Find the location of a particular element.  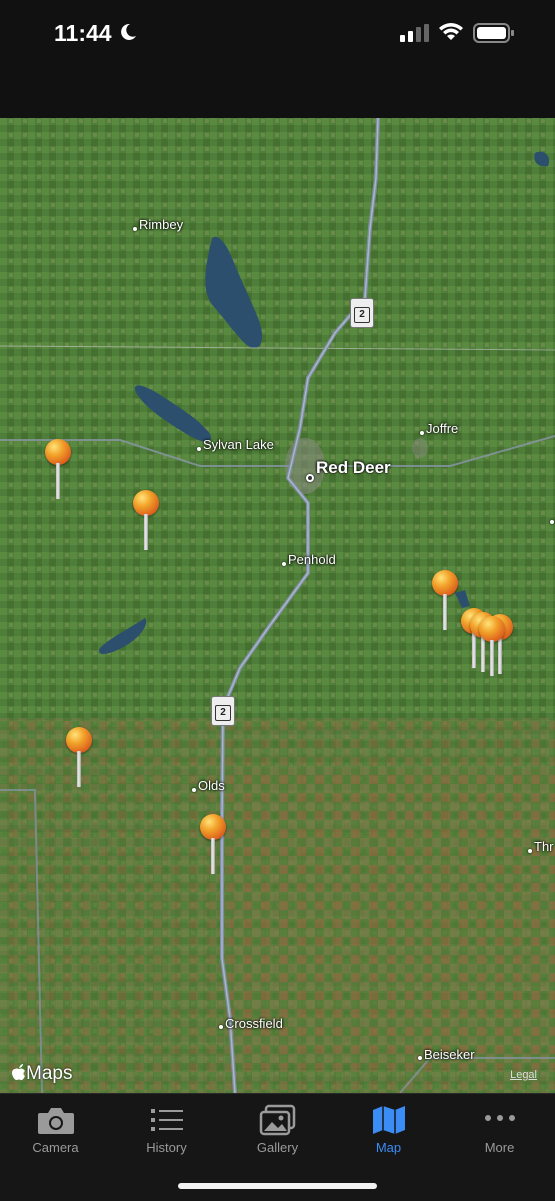

maps-brand-label: Maps is located at coordinates (49, 1073).